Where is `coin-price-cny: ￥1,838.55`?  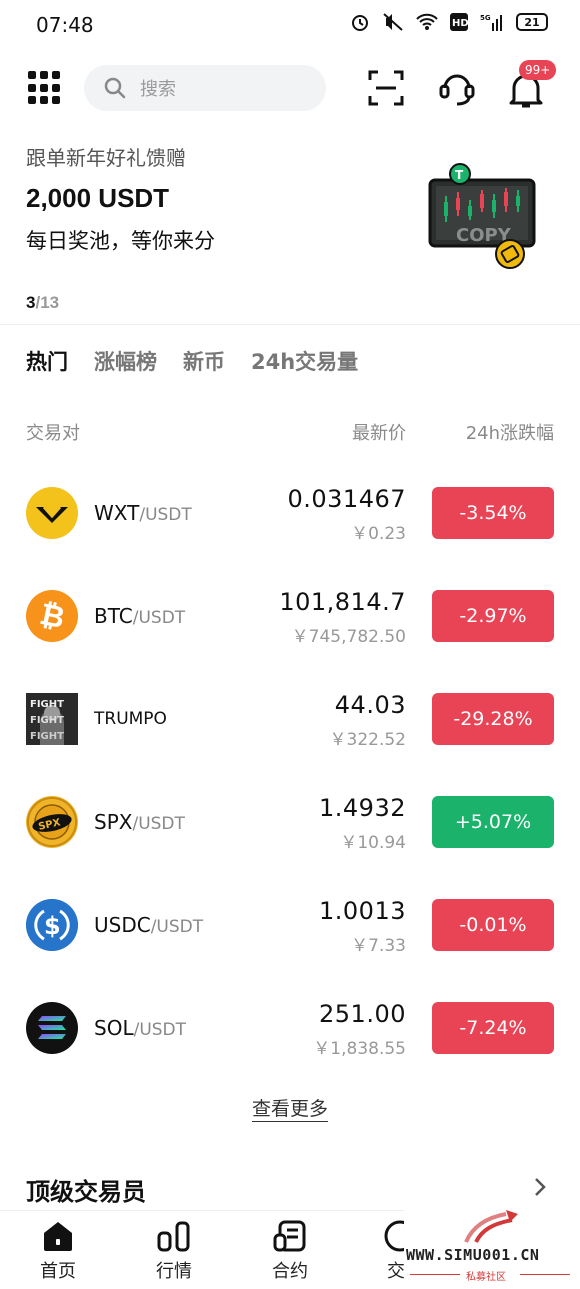 coin-price-cny: ￥1,838.55 is located at coordinates (359, 1049).